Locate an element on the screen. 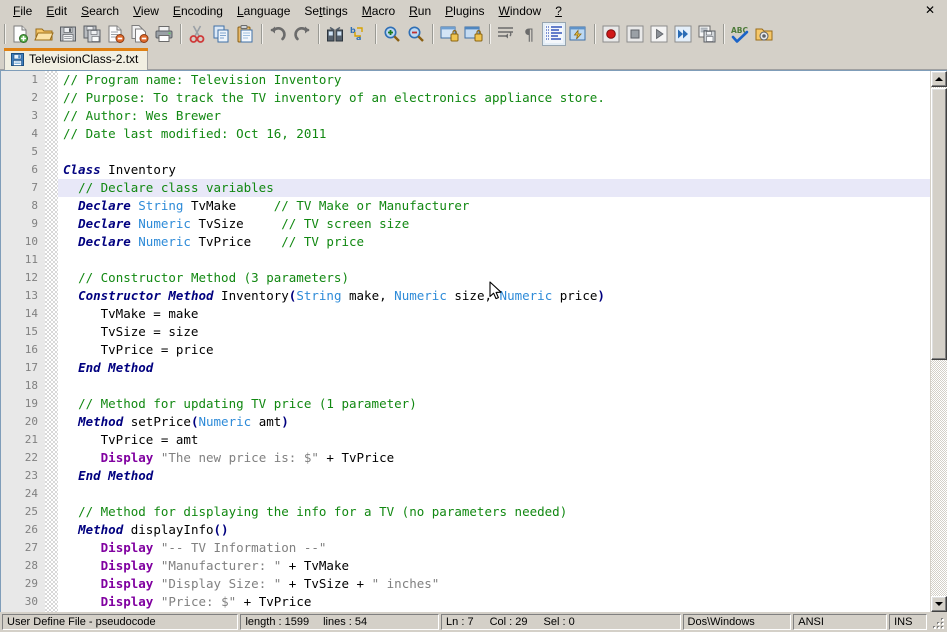 The height and width of the screenshot is (632, 947). toolbar-zoom-in-button is located at coordinates (392, 34).